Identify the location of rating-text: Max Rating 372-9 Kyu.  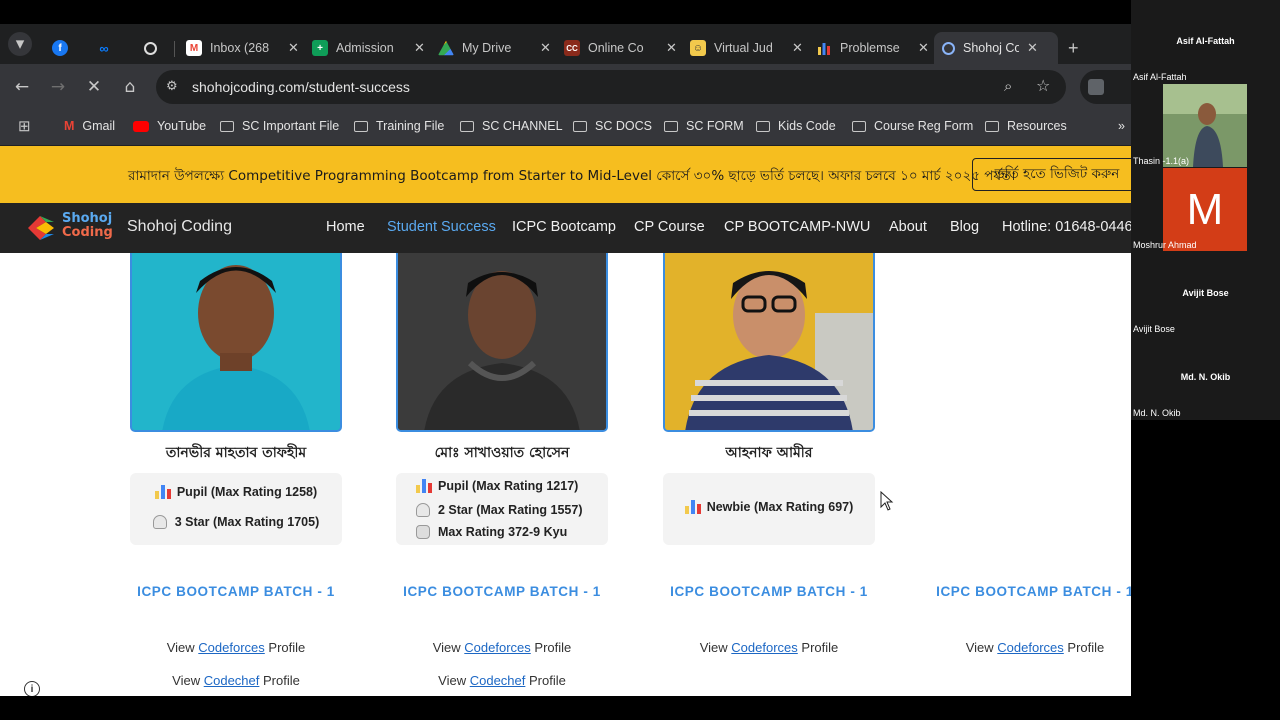
(503, 532).